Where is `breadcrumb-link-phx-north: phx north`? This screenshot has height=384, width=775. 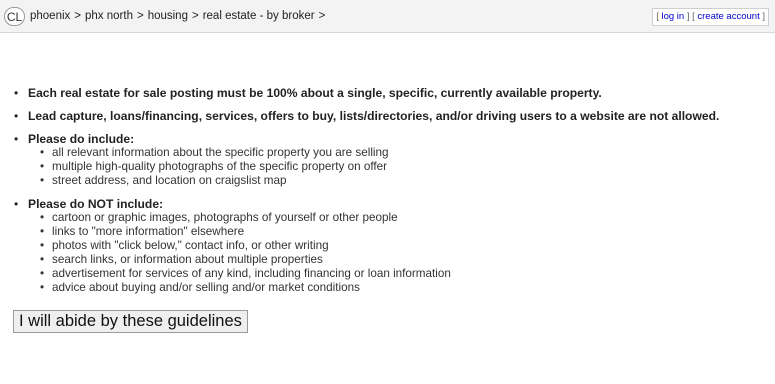 breadcrumb-link-phx-north: phx north is located at coordinates (109, 16).